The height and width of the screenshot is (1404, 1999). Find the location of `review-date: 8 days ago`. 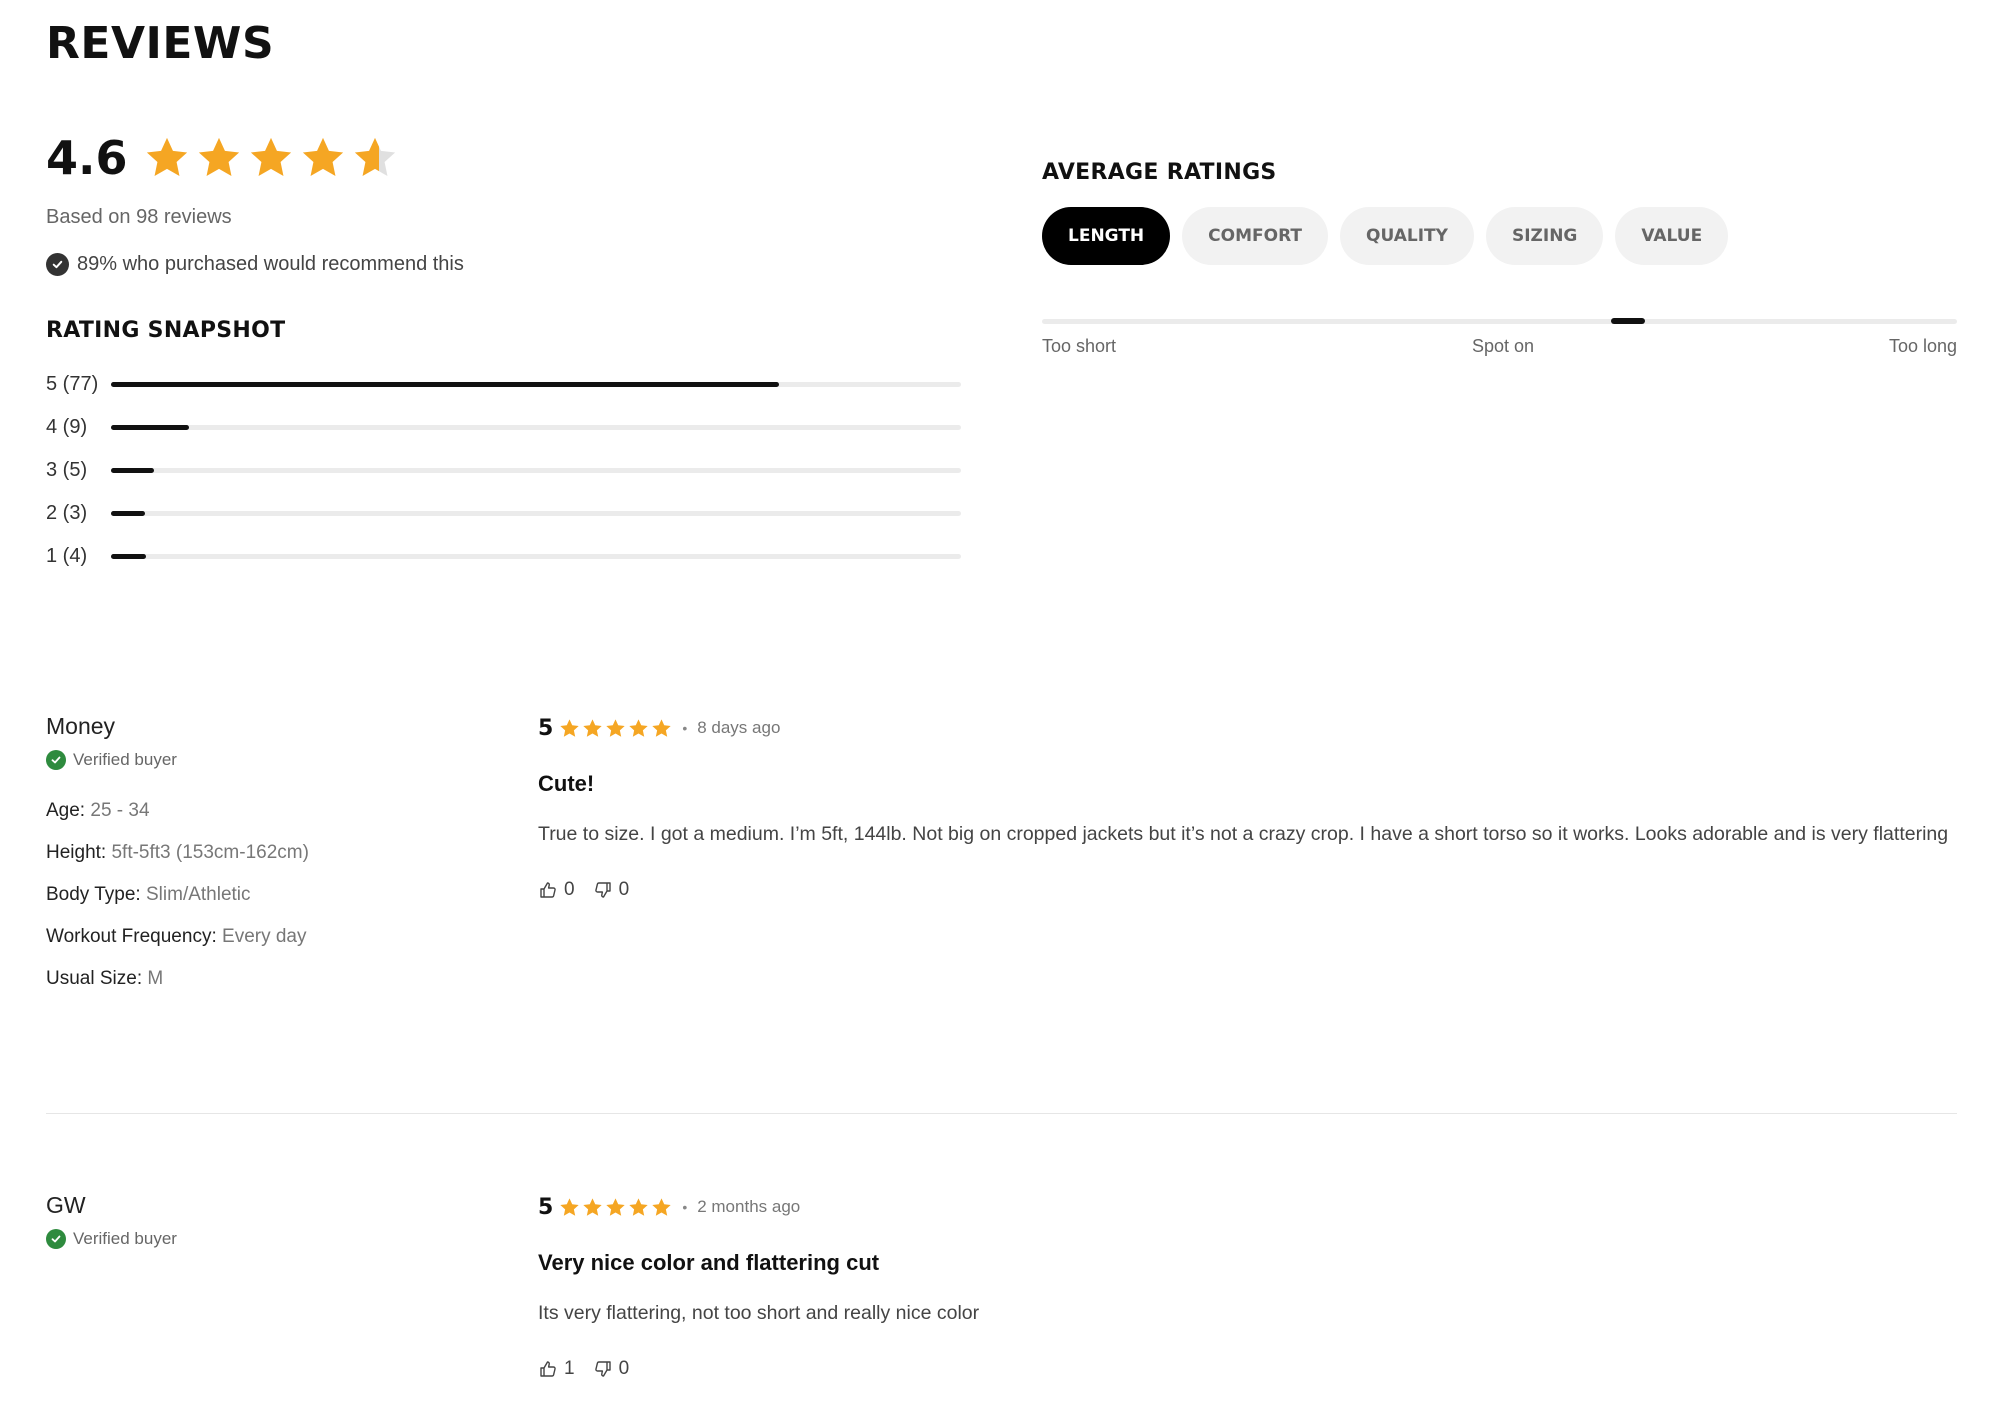

review-date: 8 days ago is located at coordinates (739, 727).